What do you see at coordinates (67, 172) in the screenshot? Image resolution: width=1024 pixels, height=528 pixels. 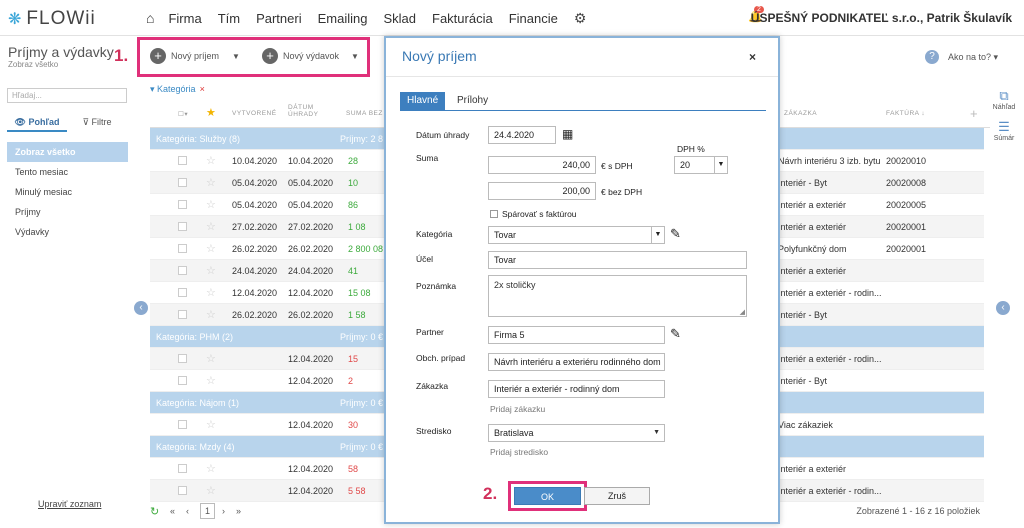 I see `menu-item-this-month: Tento mesiac` at bounding box center [67, 172].